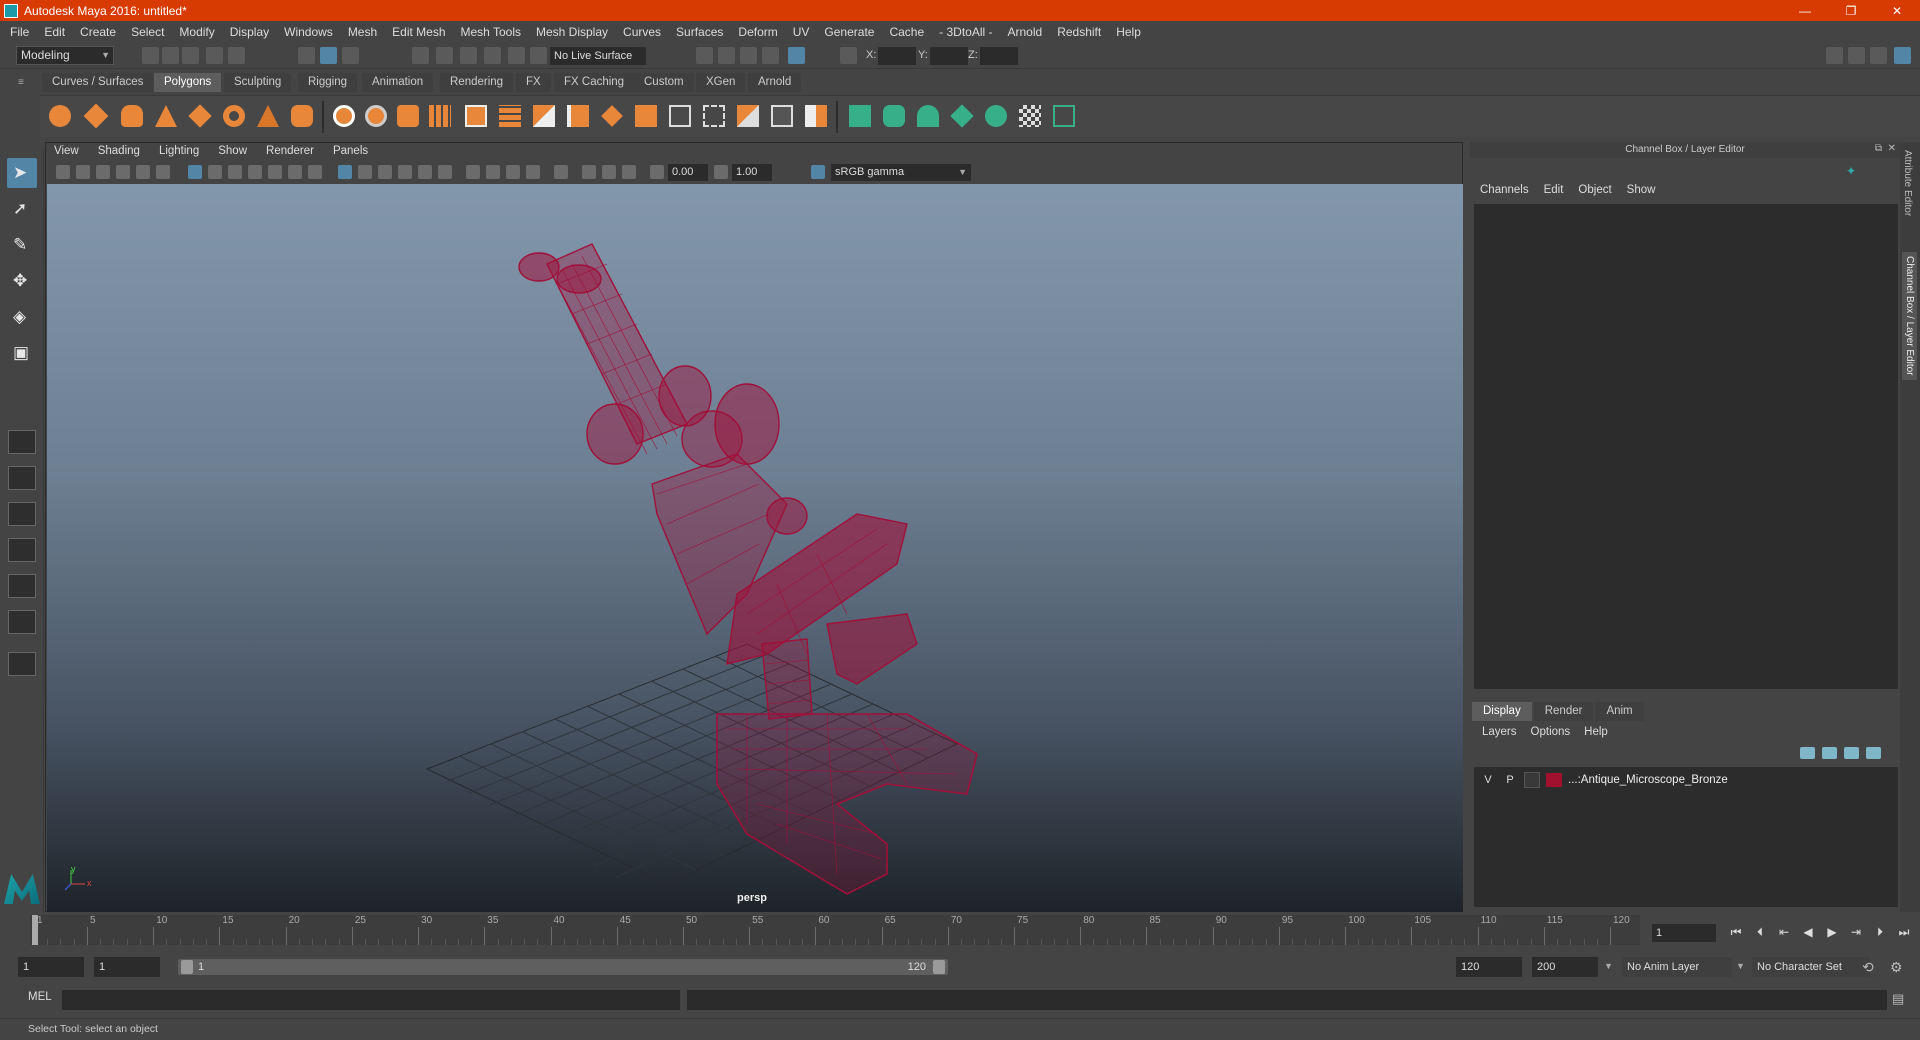  I want to click on y-input, so click(949, 56).